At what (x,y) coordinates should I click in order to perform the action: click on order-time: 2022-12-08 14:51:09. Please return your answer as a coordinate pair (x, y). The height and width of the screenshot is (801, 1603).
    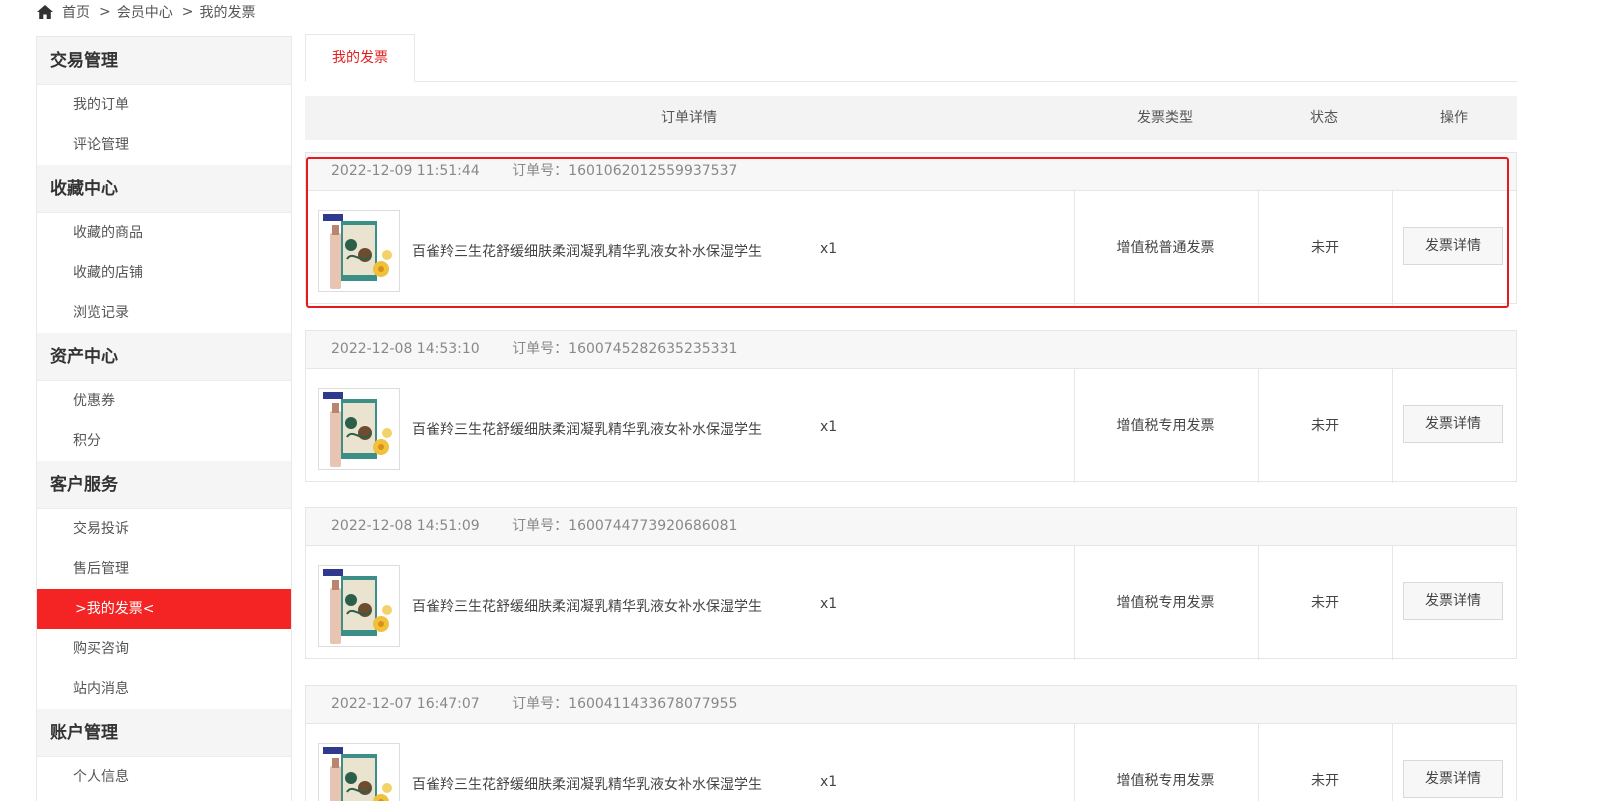
    Looking at the image, I should click on (405, 526).